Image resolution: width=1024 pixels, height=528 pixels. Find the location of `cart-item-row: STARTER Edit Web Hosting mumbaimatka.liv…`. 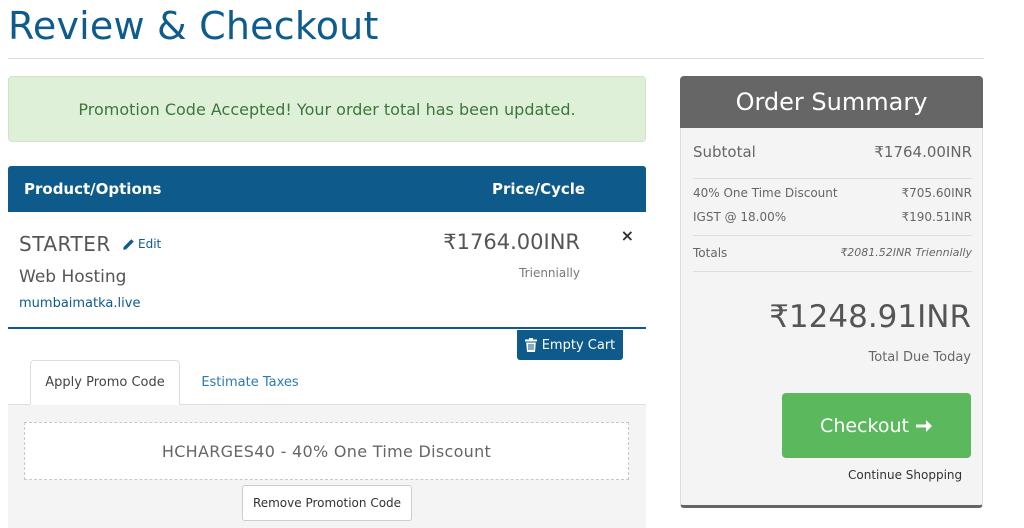

cart-item-row: STARTER Edit Web Hosting mumbaimatka.liv… is located at coordinates (327, 270).